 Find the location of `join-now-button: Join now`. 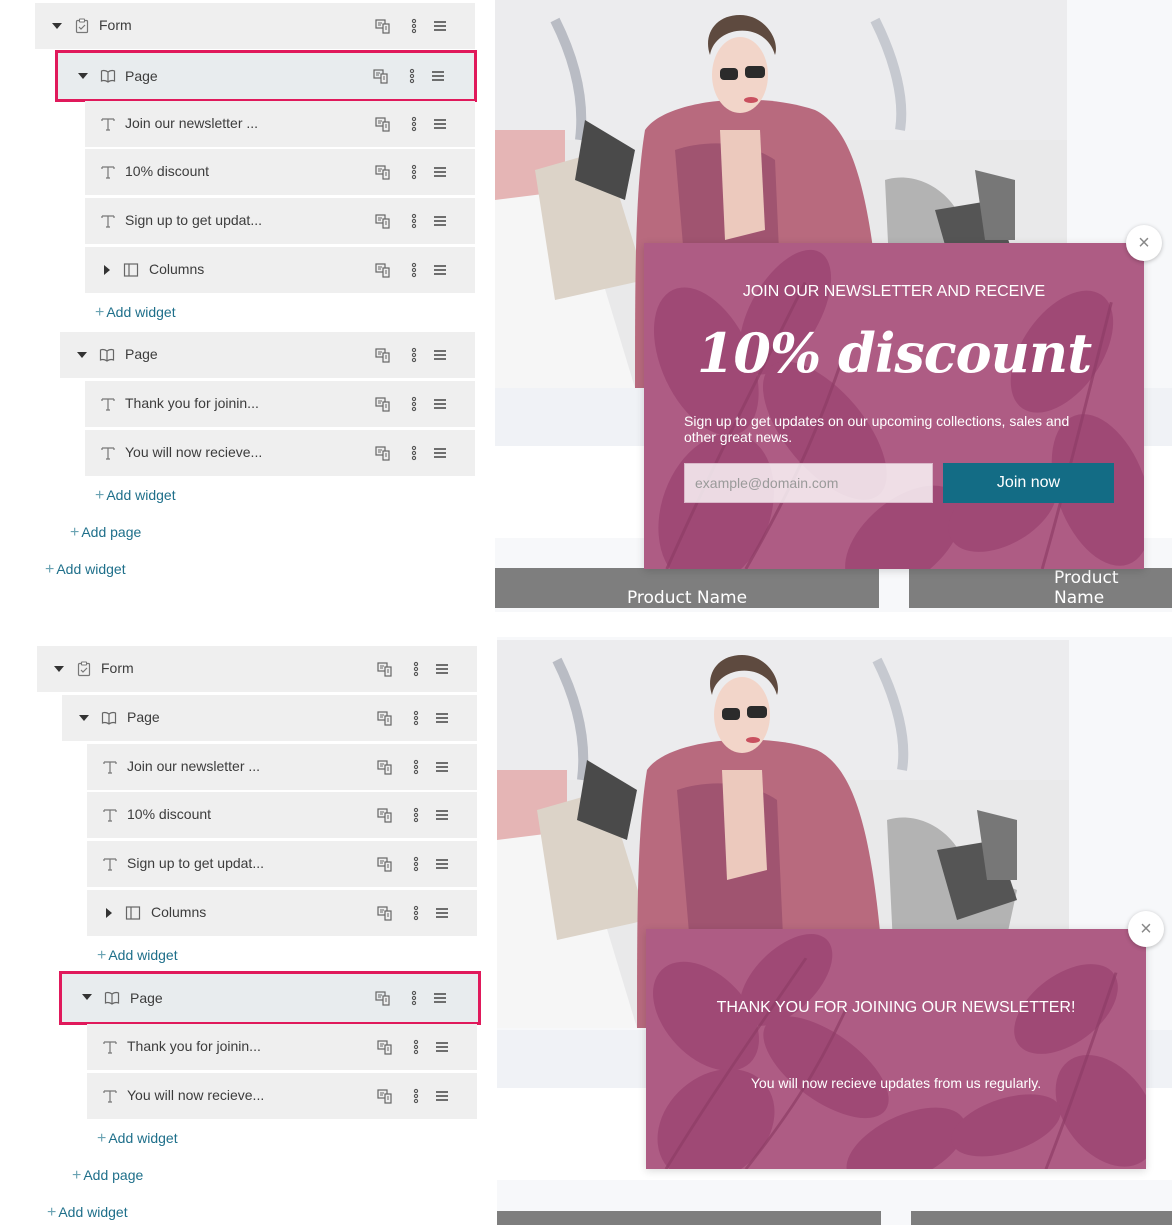

join-now-button: Join now is located at coordinates (1028, 483).